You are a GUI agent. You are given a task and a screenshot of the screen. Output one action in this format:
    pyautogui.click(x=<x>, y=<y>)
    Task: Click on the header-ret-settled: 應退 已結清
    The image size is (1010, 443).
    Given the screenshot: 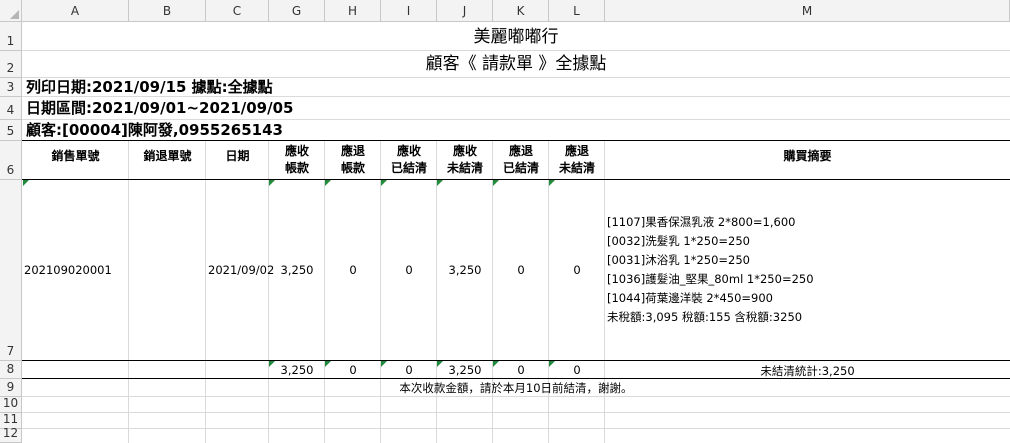 What is the action you would take?
    pyautogui.click(x=520, y=159)
    